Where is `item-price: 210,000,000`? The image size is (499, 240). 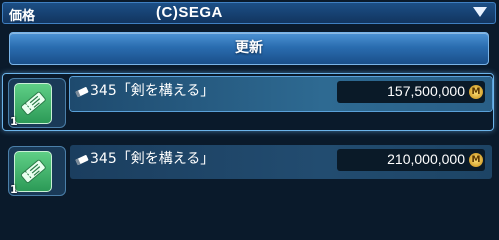
item-price: 210,000,000 is located at coordinates (426, 159).